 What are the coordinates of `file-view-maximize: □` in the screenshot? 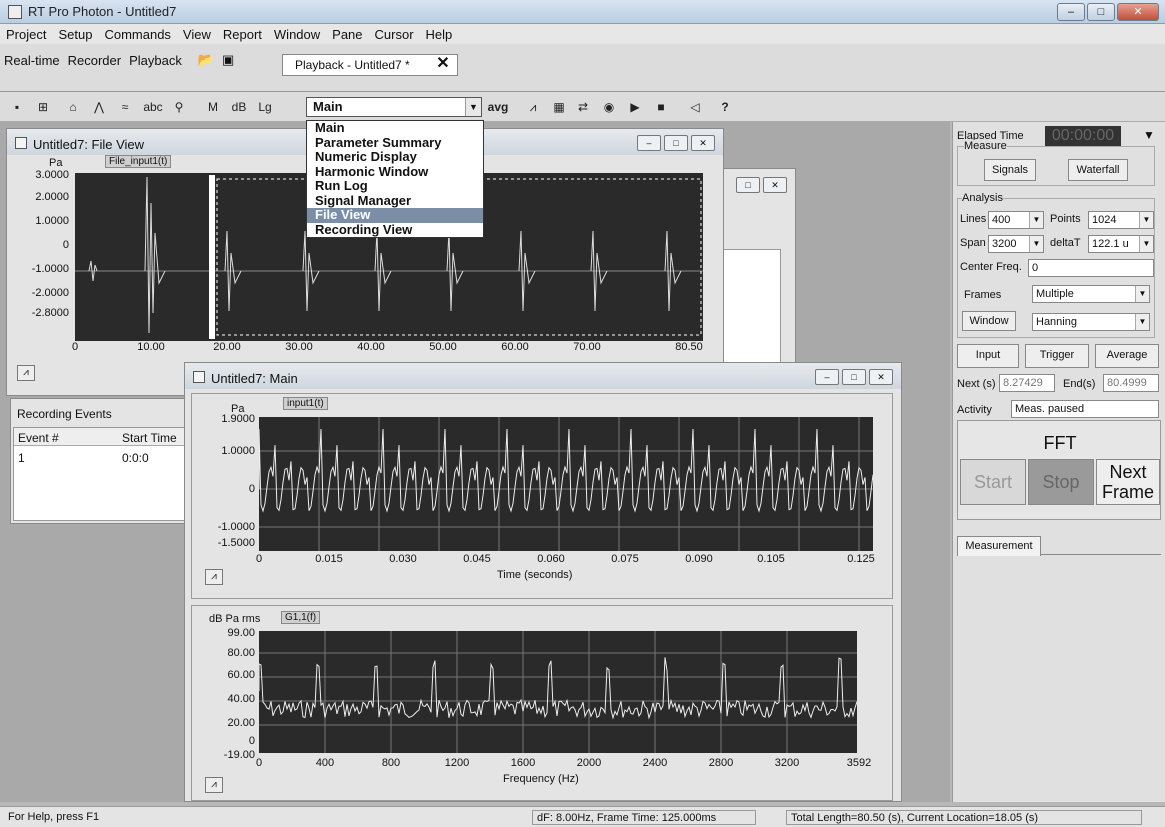 It's located at (676, 143).